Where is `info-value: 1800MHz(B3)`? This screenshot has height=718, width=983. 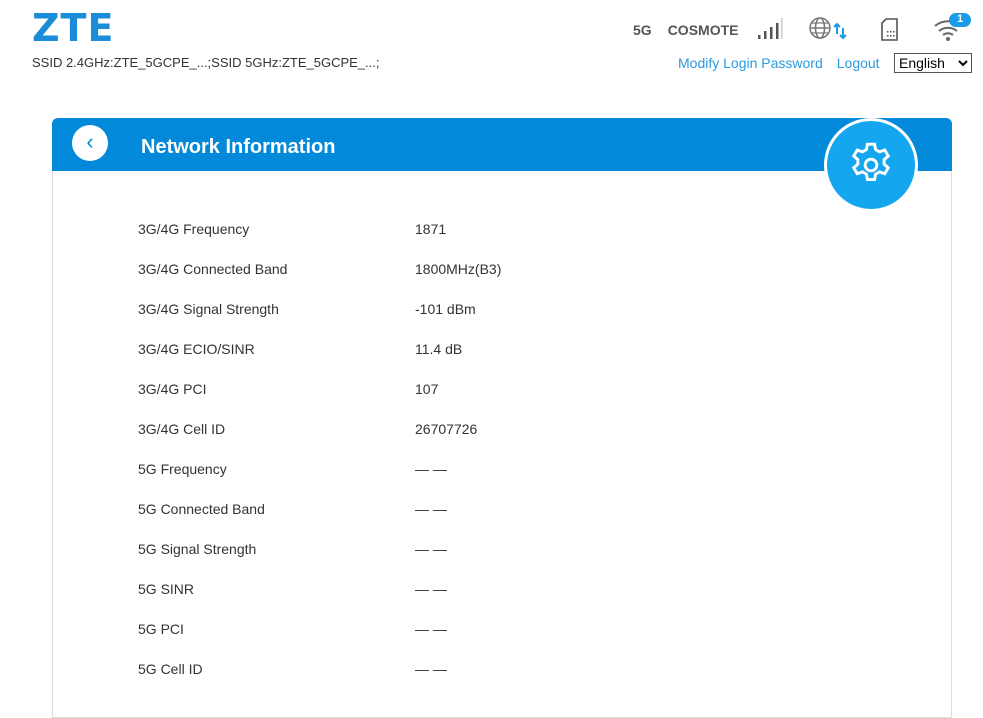 info-value: 1800MHz(B3) is located at coordinates (458, 269).